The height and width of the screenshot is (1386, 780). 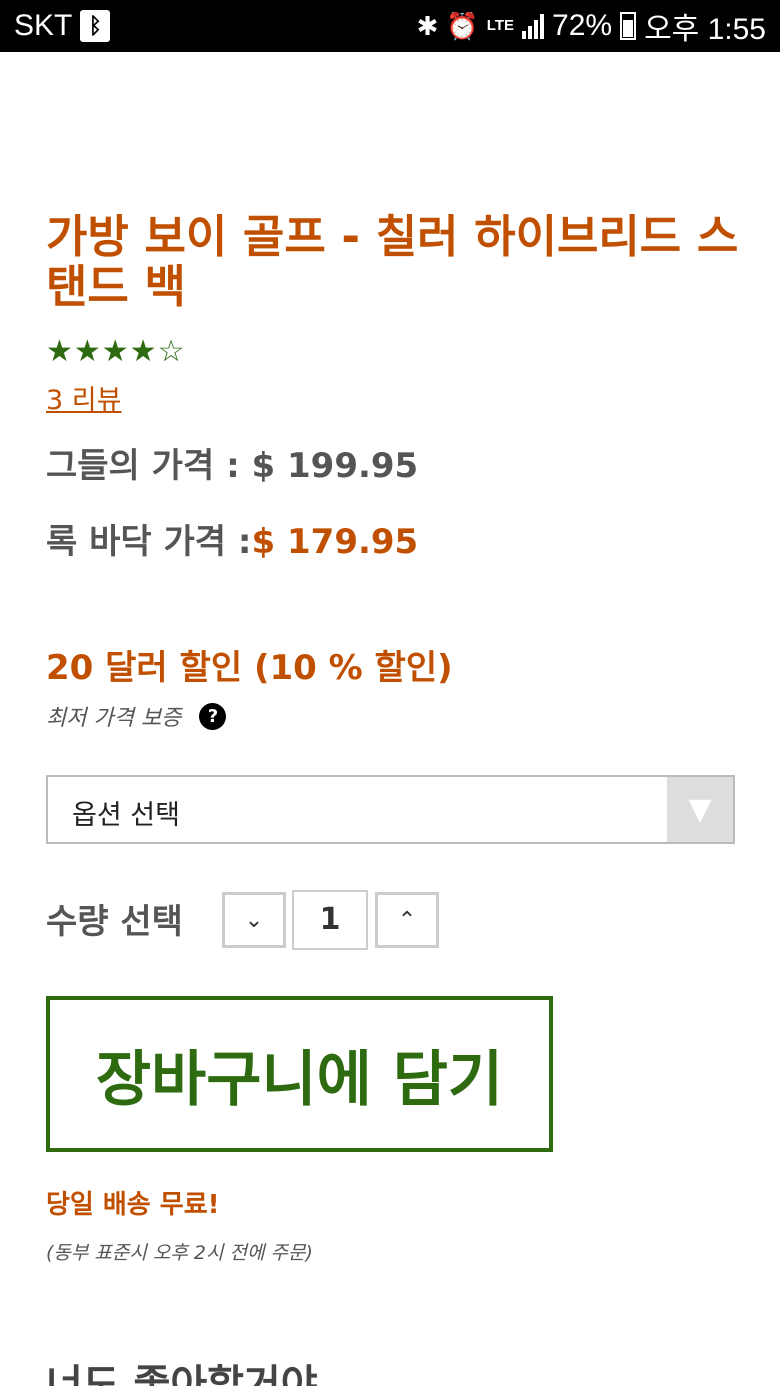 What do you see at coordinates (114, 922) in the screenshot?
I see `quantity-label: 수량 선택` at bounding box center [114, 922].